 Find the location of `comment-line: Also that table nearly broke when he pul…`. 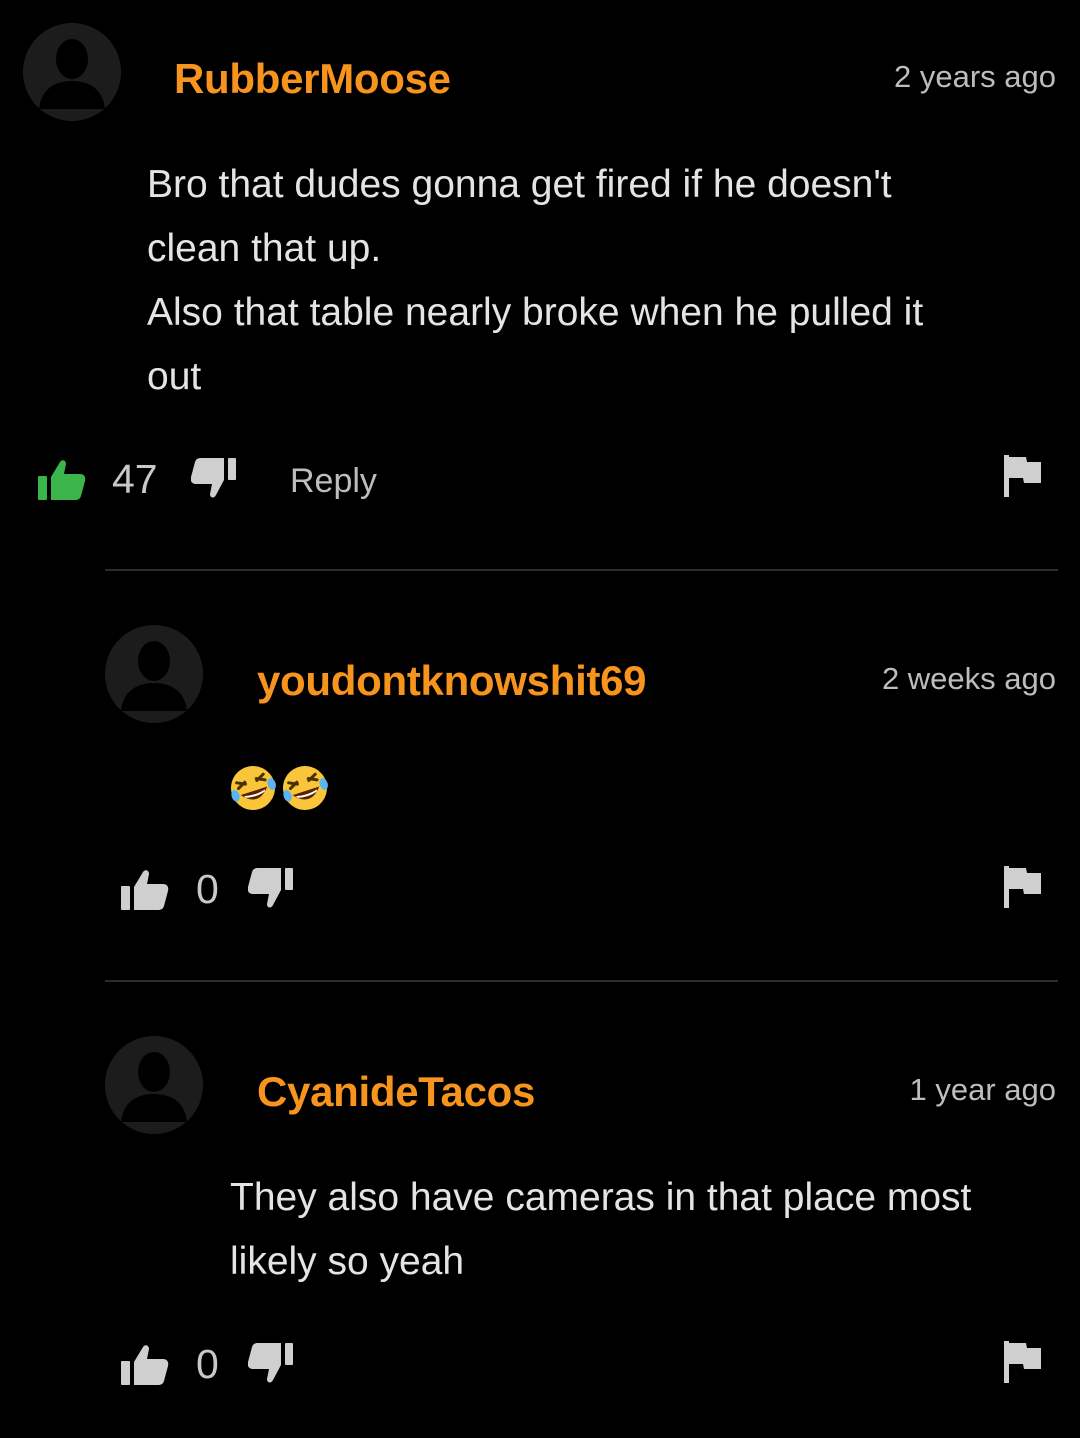

comment-line: Also that table nearly broke when he pul… is located at coordinates (535, 312).